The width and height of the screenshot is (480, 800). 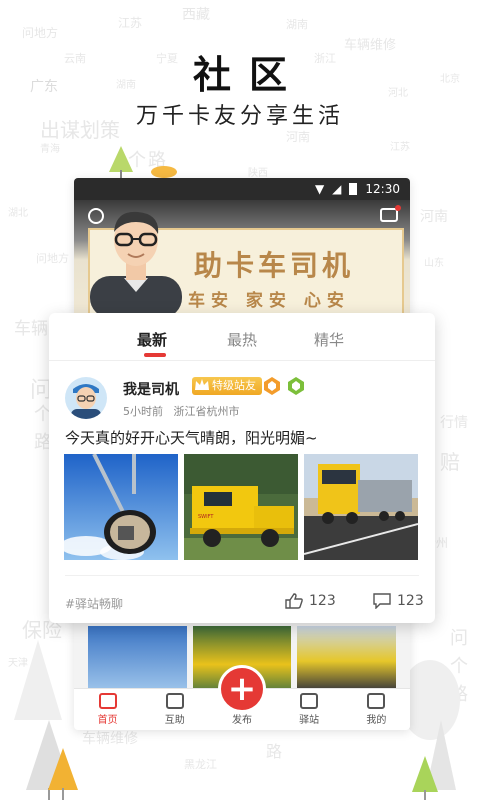 I want to click on feed-tabs: 最新 最热 精华, so click(x=242, y=337).